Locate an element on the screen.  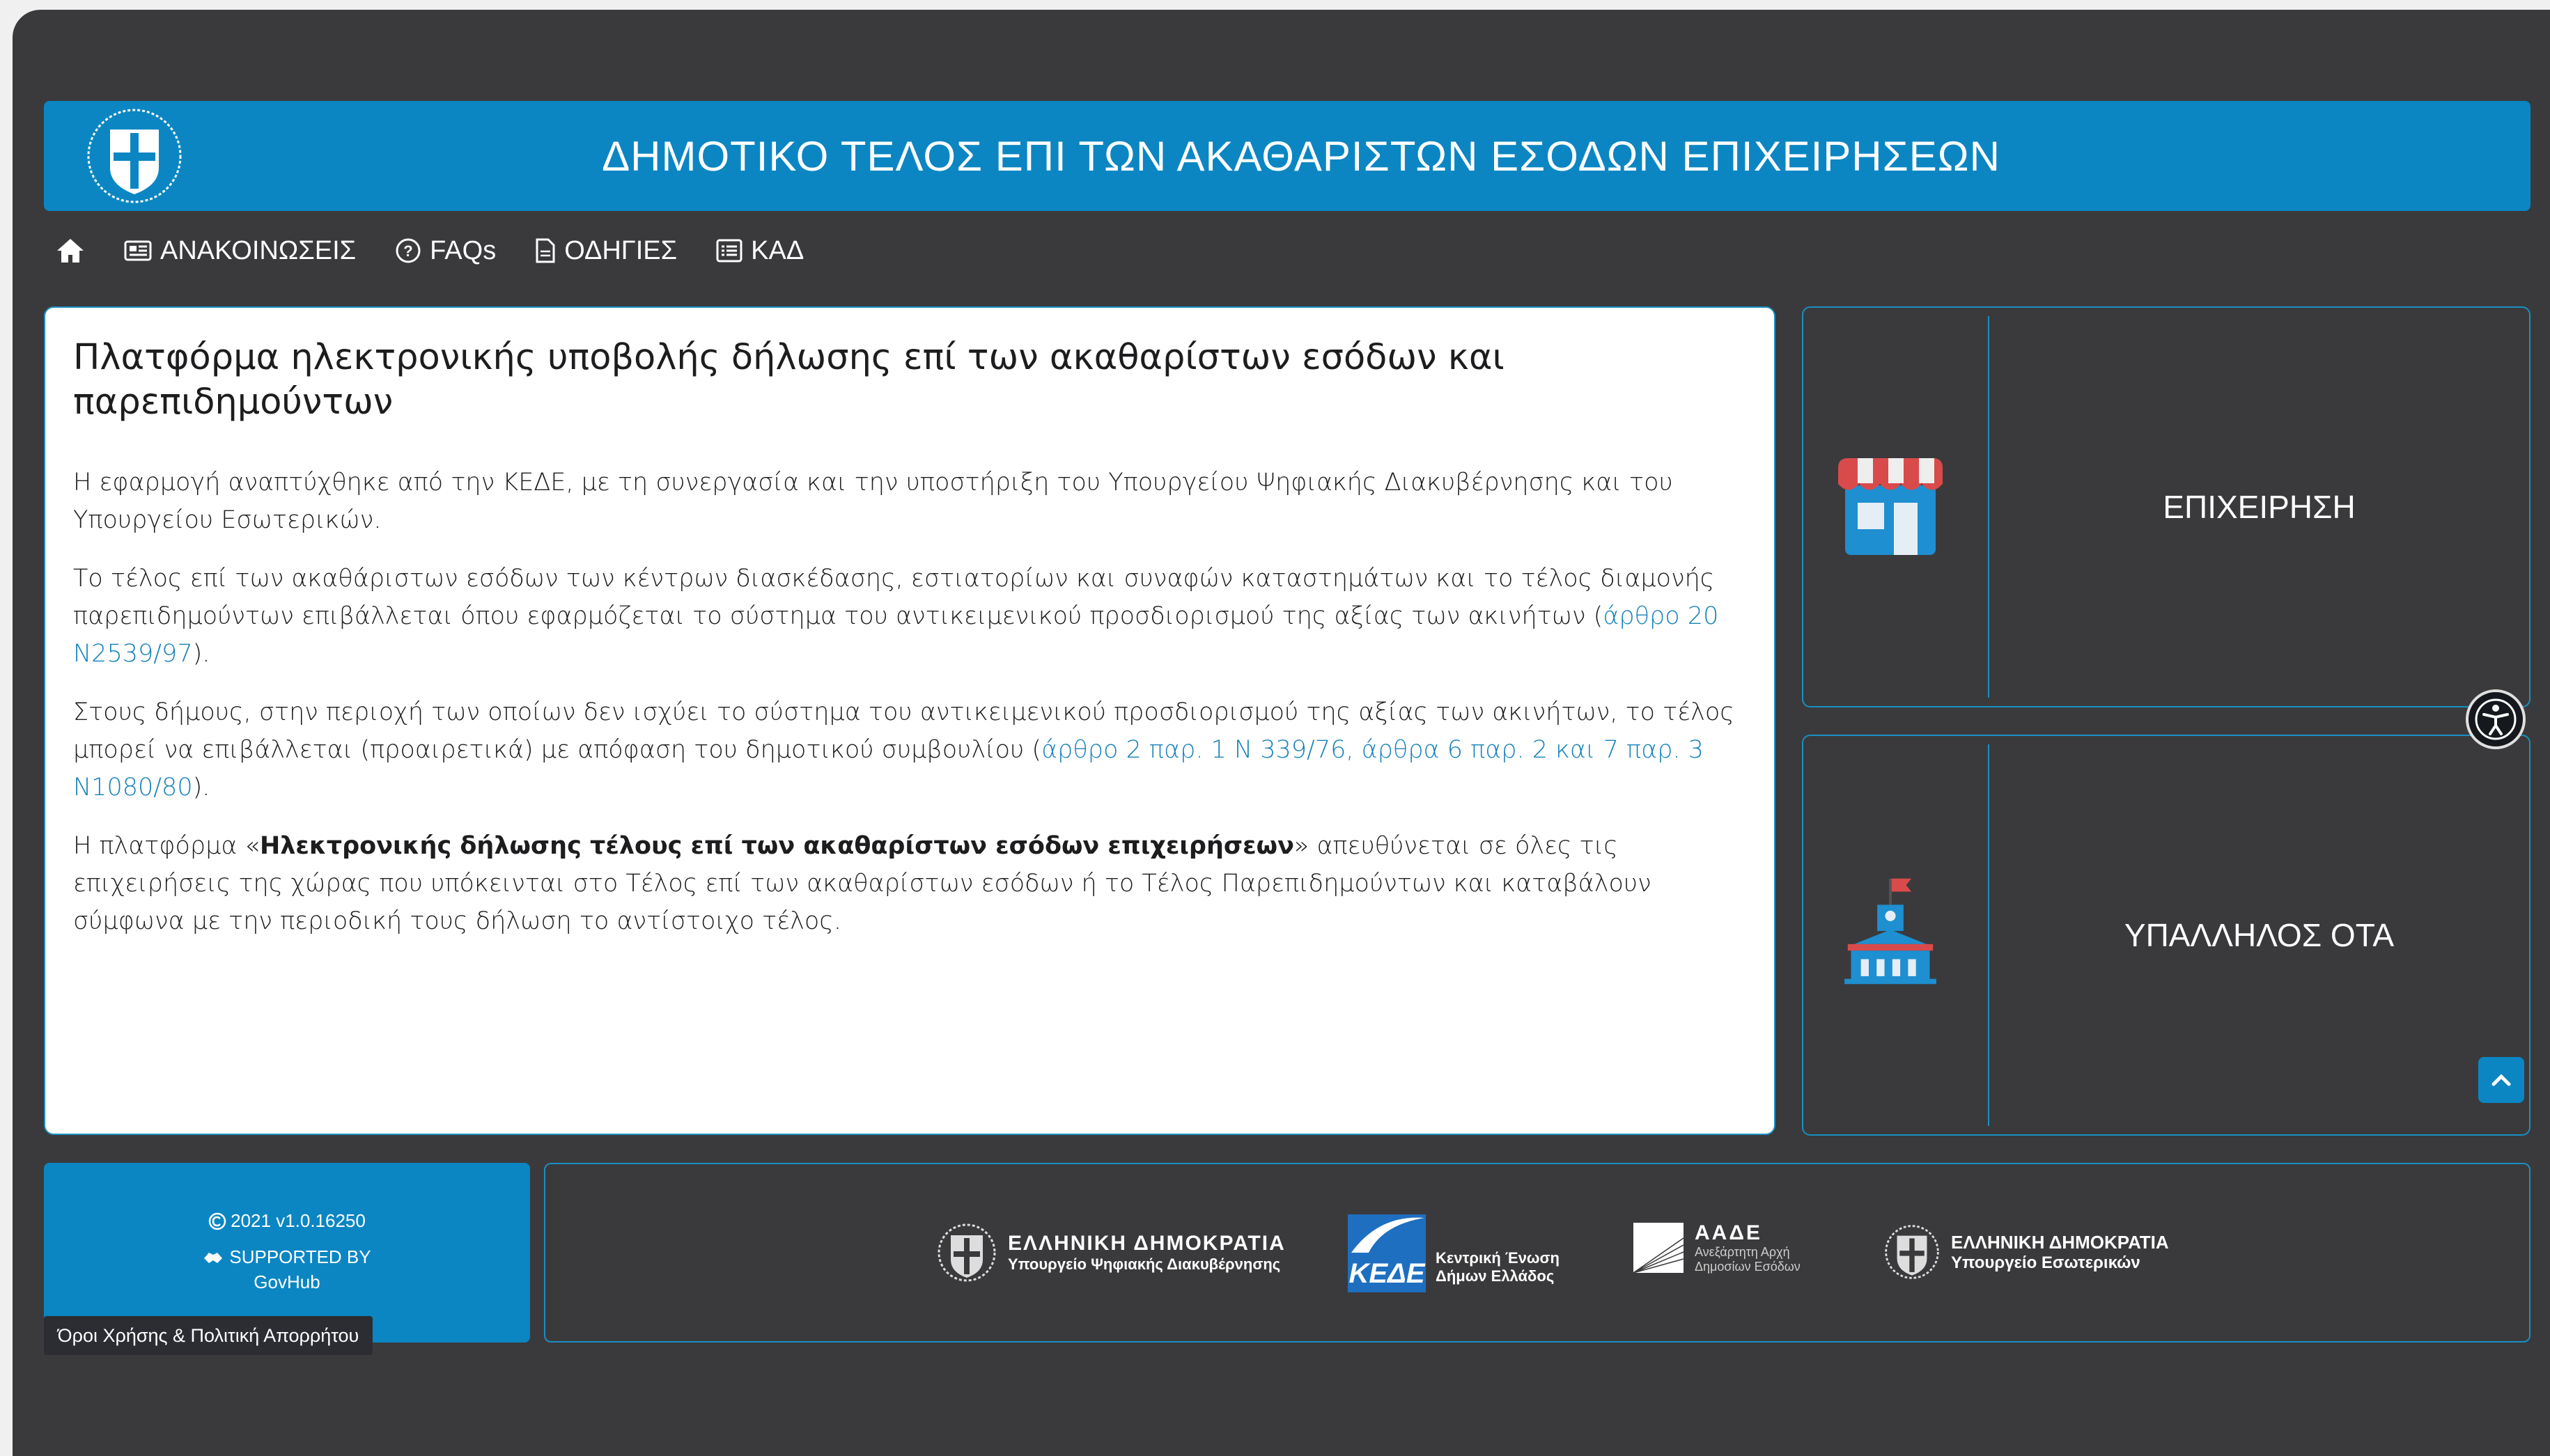
kede-logo-mark: ΚΕΔΕ is located at coordinates (1387, 1253).